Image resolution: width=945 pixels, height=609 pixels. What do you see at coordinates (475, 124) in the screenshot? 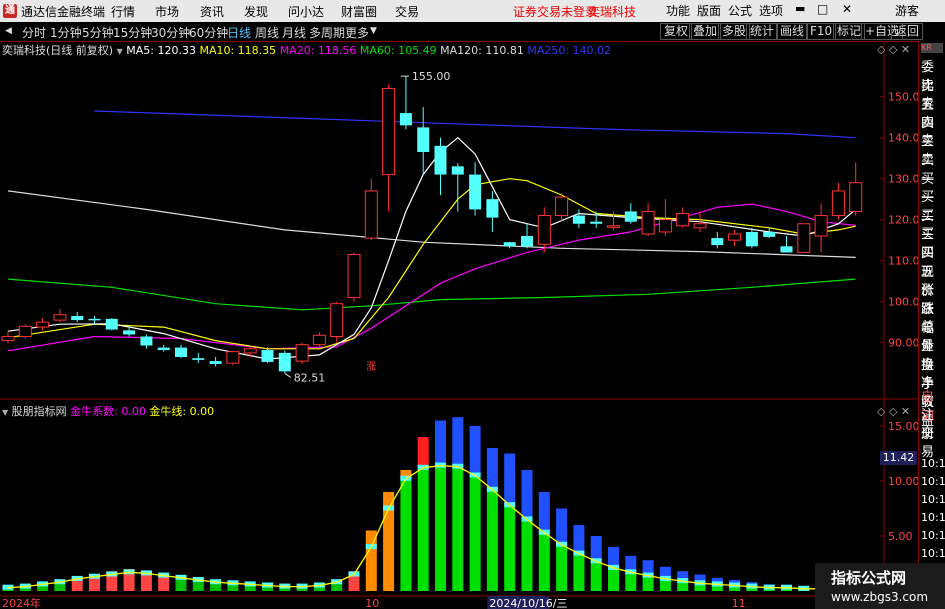
I see `ma250-line` at bounding box center [475, 124].